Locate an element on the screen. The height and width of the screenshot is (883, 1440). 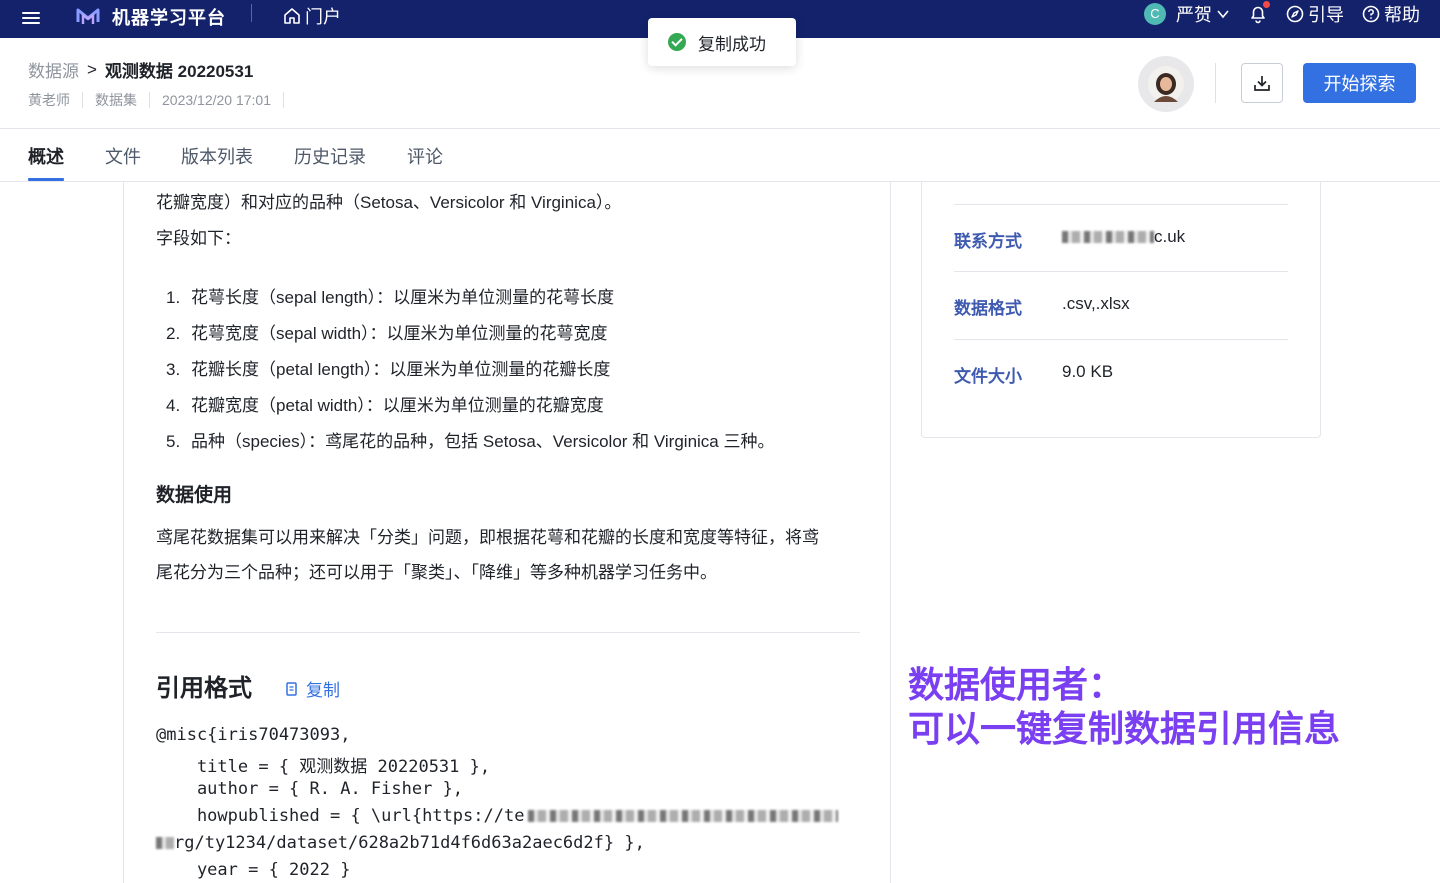
header-divider is located at coordinates (1215, 83).